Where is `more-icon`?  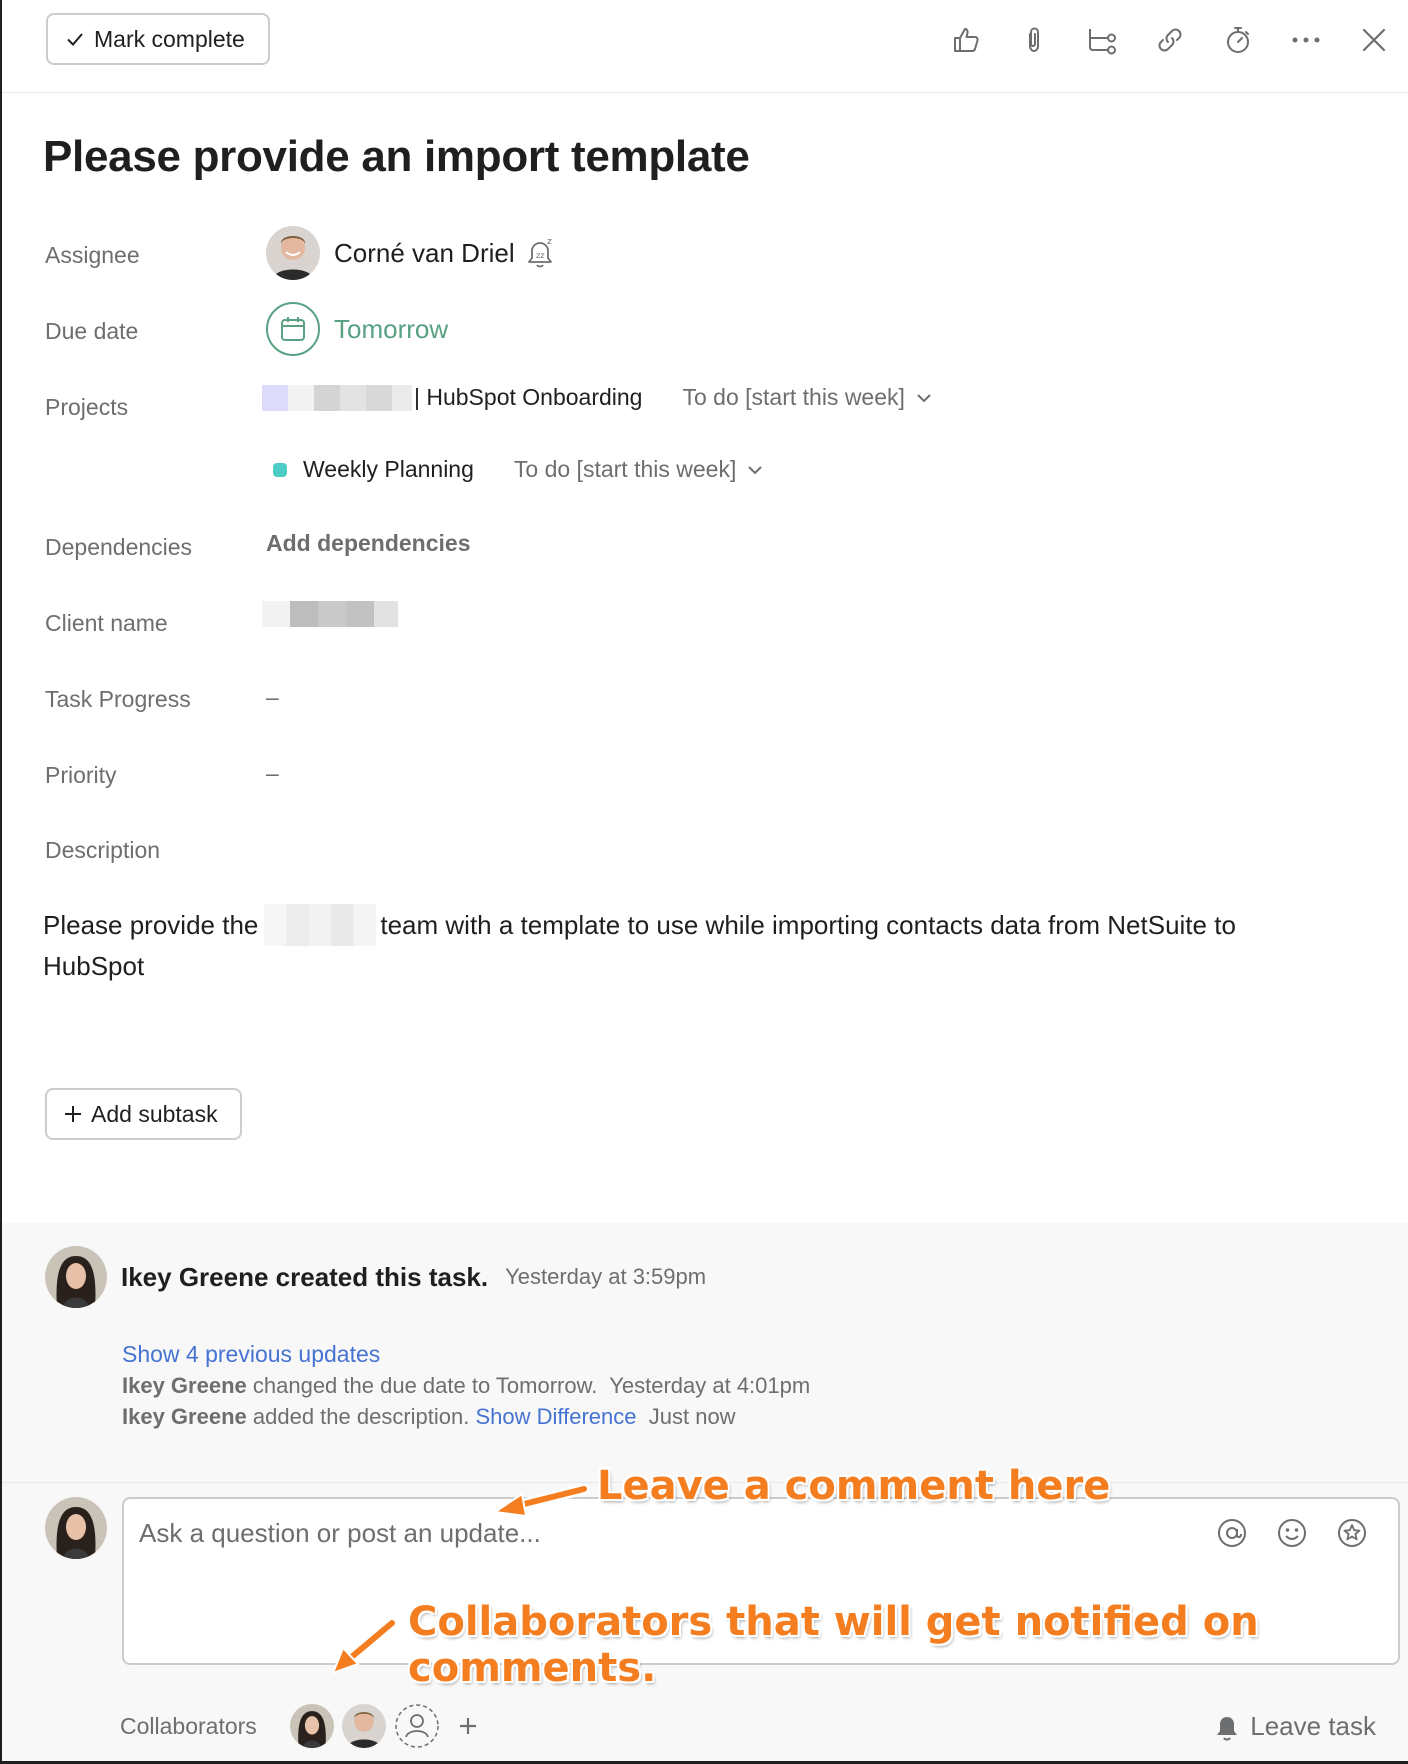 more-icon is located at coordinates (1306, 40).